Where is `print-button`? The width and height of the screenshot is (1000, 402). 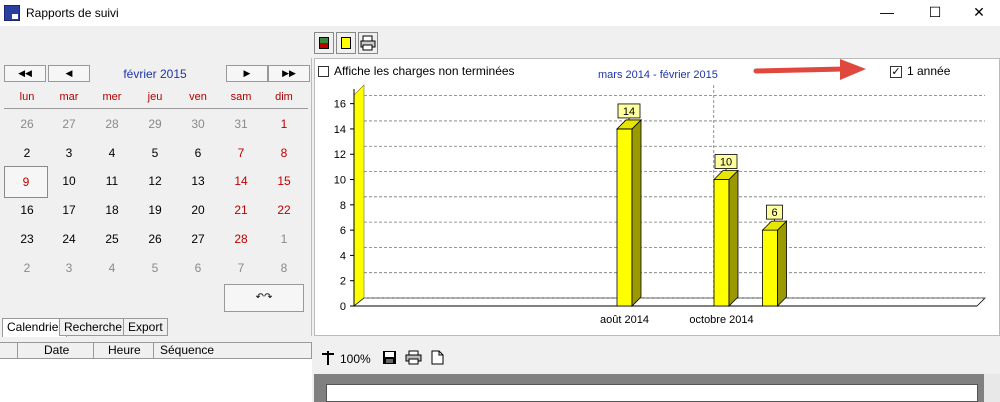 print-button is located at coordinates (368, 43).